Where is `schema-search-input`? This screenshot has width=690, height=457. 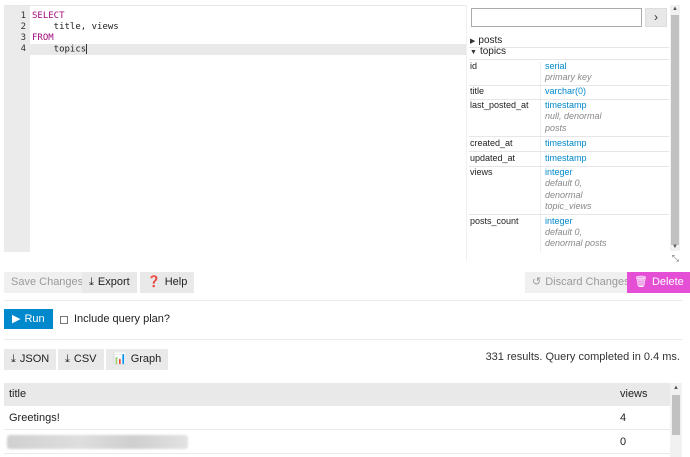
schema-search-input is located at coordinates (556, 17).